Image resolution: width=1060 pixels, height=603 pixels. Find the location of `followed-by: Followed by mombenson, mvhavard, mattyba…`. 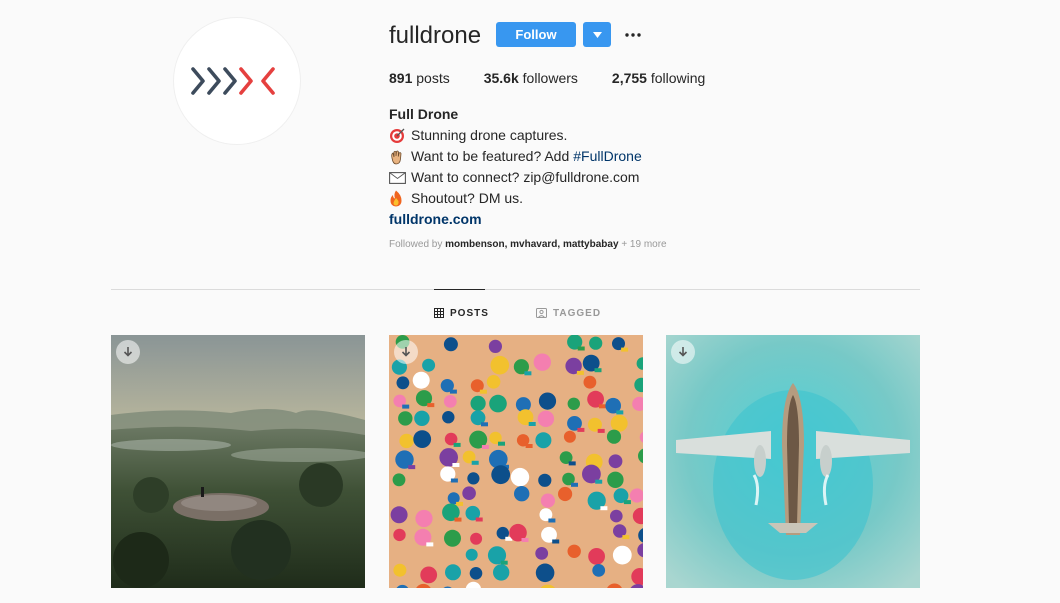

followed-by: Followed by mombenson, mvhavard, mattyba… is located at coordinates (528, 245).